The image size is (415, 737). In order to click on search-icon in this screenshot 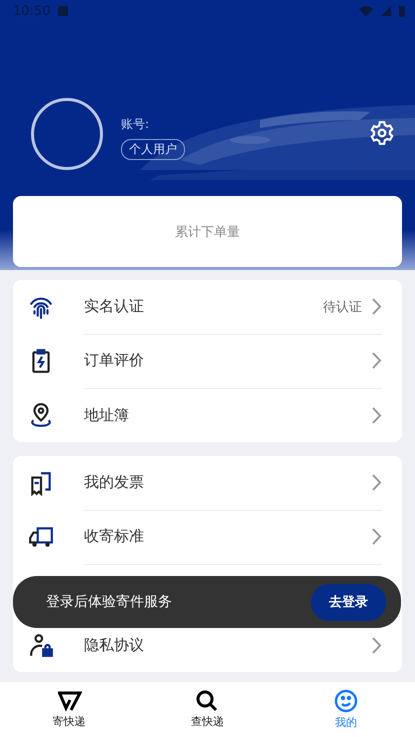, I will do `click(207, 701)`.